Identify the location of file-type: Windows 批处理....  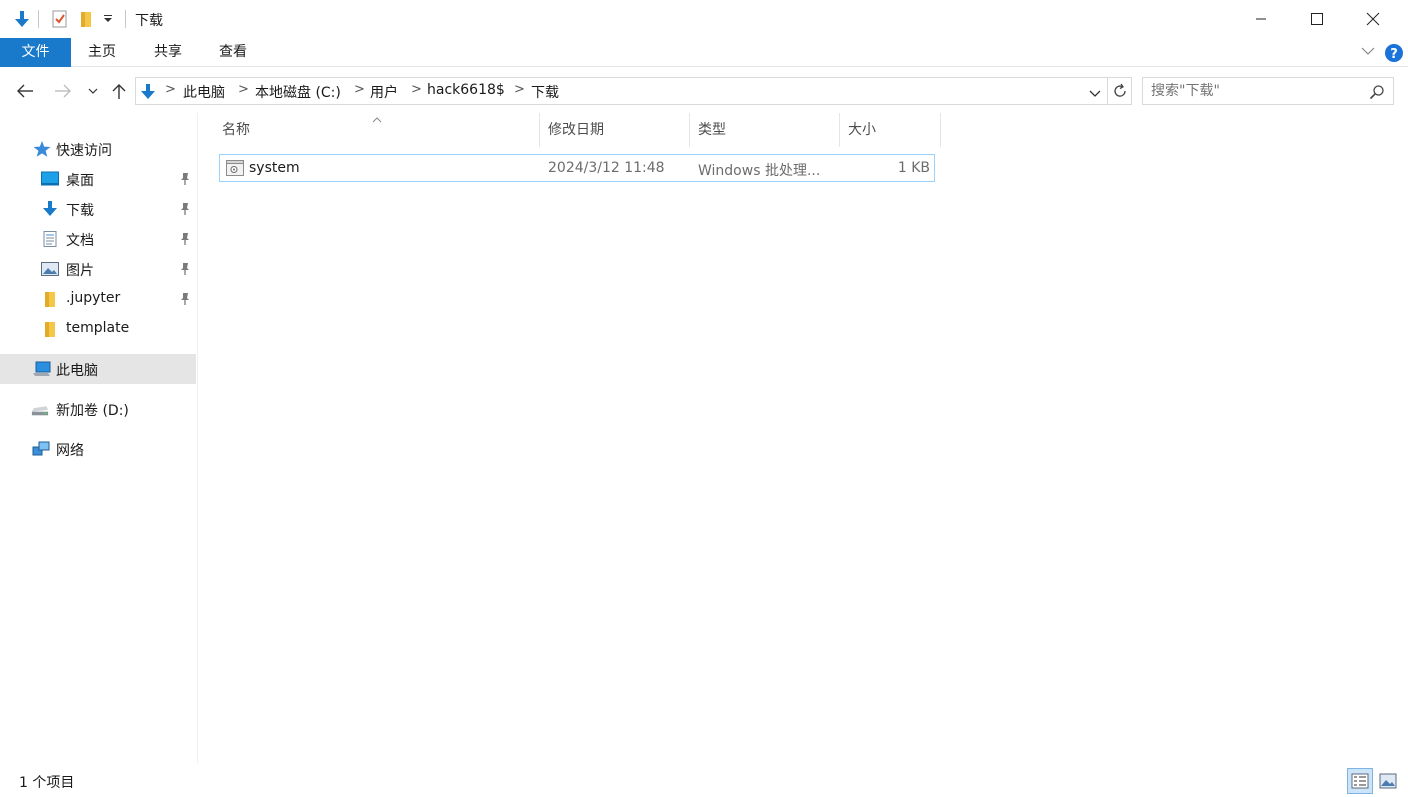
(759, 171).